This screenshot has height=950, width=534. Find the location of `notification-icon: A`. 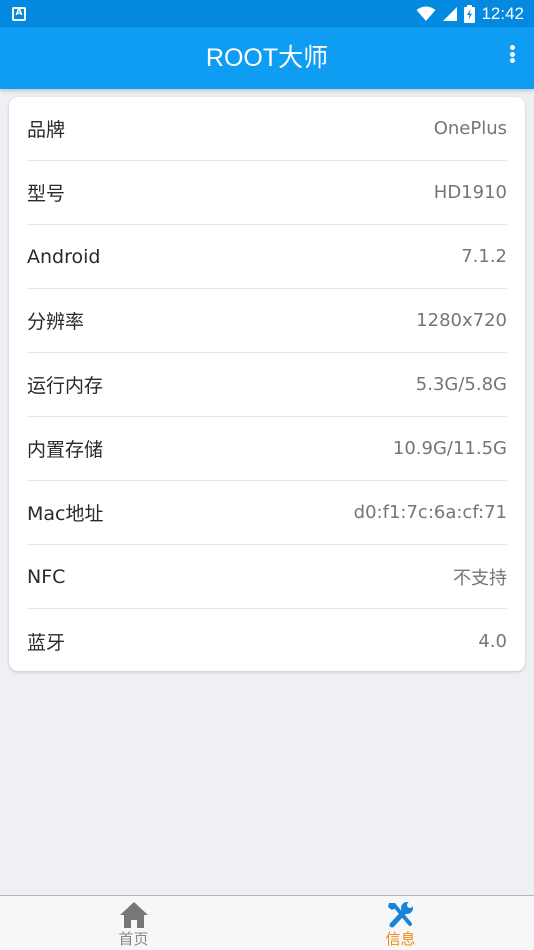

notification-icon: A is located at coordinates (19, 13).